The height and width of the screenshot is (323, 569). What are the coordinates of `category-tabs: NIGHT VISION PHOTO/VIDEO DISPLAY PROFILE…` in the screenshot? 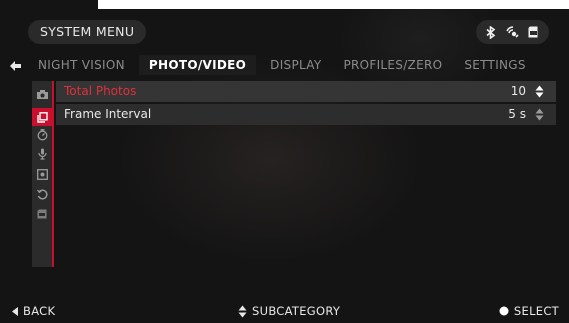 It's located at (296, 65).